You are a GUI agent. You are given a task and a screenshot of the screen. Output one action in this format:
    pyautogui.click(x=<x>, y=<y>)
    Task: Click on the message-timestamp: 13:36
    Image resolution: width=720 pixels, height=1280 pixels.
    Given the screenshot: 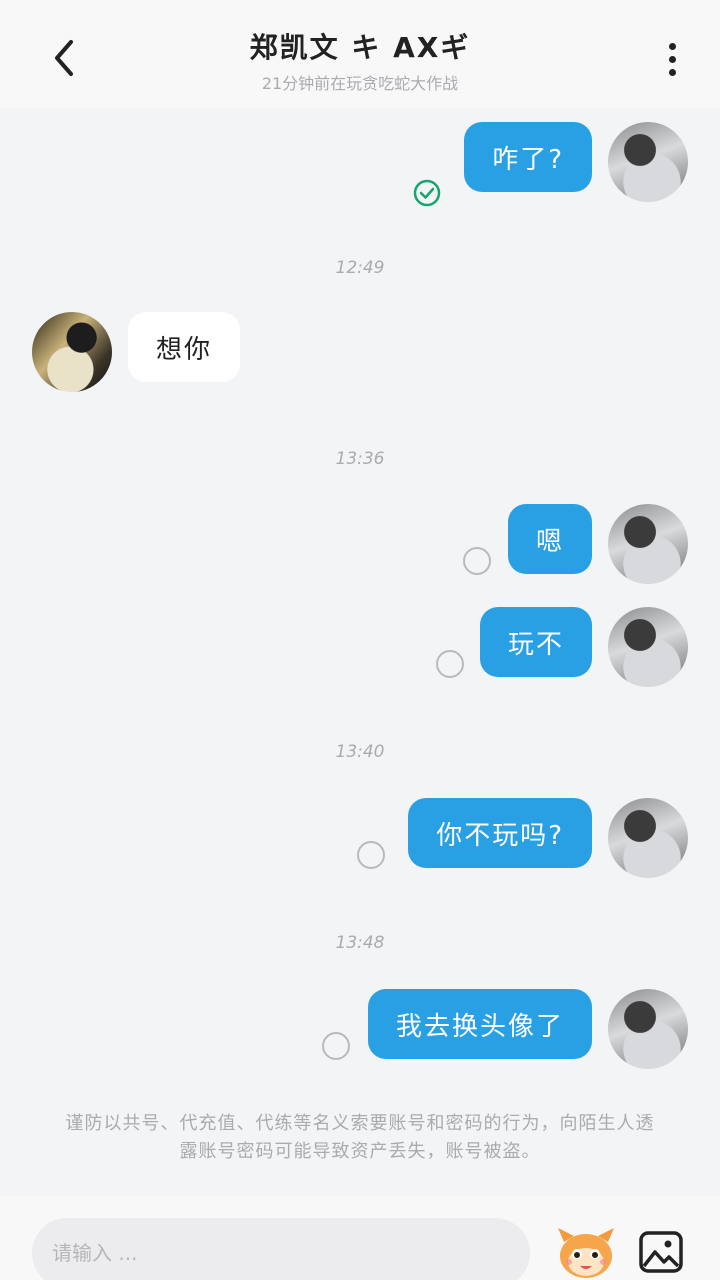 What is the action you would take?
    pyautogui.click(x=360, y=459)
    